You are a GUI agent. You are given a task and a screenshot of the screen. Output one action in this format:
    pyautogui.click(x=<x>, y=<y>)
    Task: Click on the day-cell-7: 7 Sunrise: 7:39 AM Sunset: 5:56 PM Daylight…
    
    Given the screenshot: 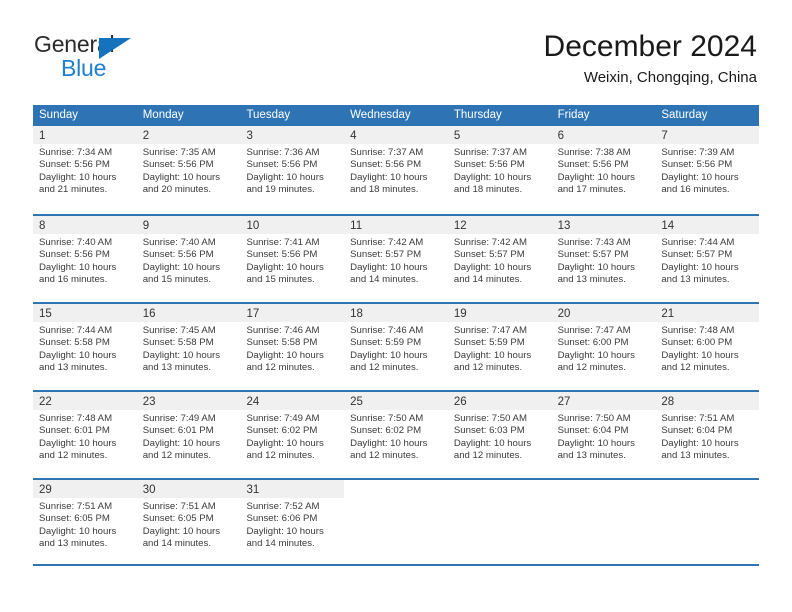 What is the action you would take?
    pyautogui.click(x=707, y=170)
    